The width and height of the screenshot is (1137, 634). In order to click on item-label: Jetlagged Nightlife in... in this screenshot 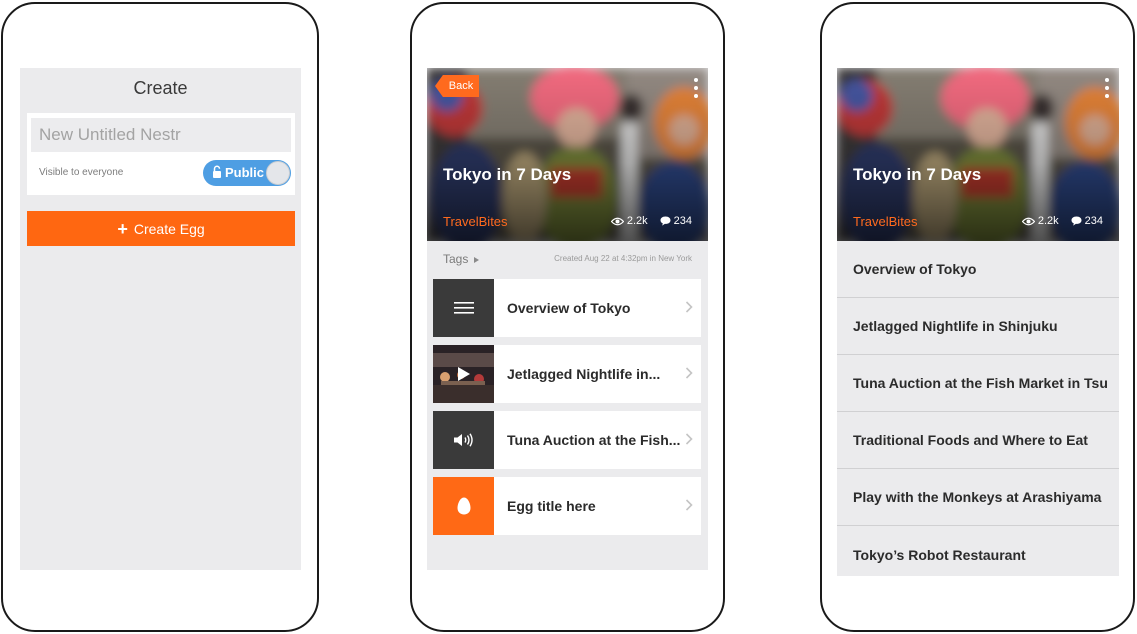, I will do `click(584, 374)`.